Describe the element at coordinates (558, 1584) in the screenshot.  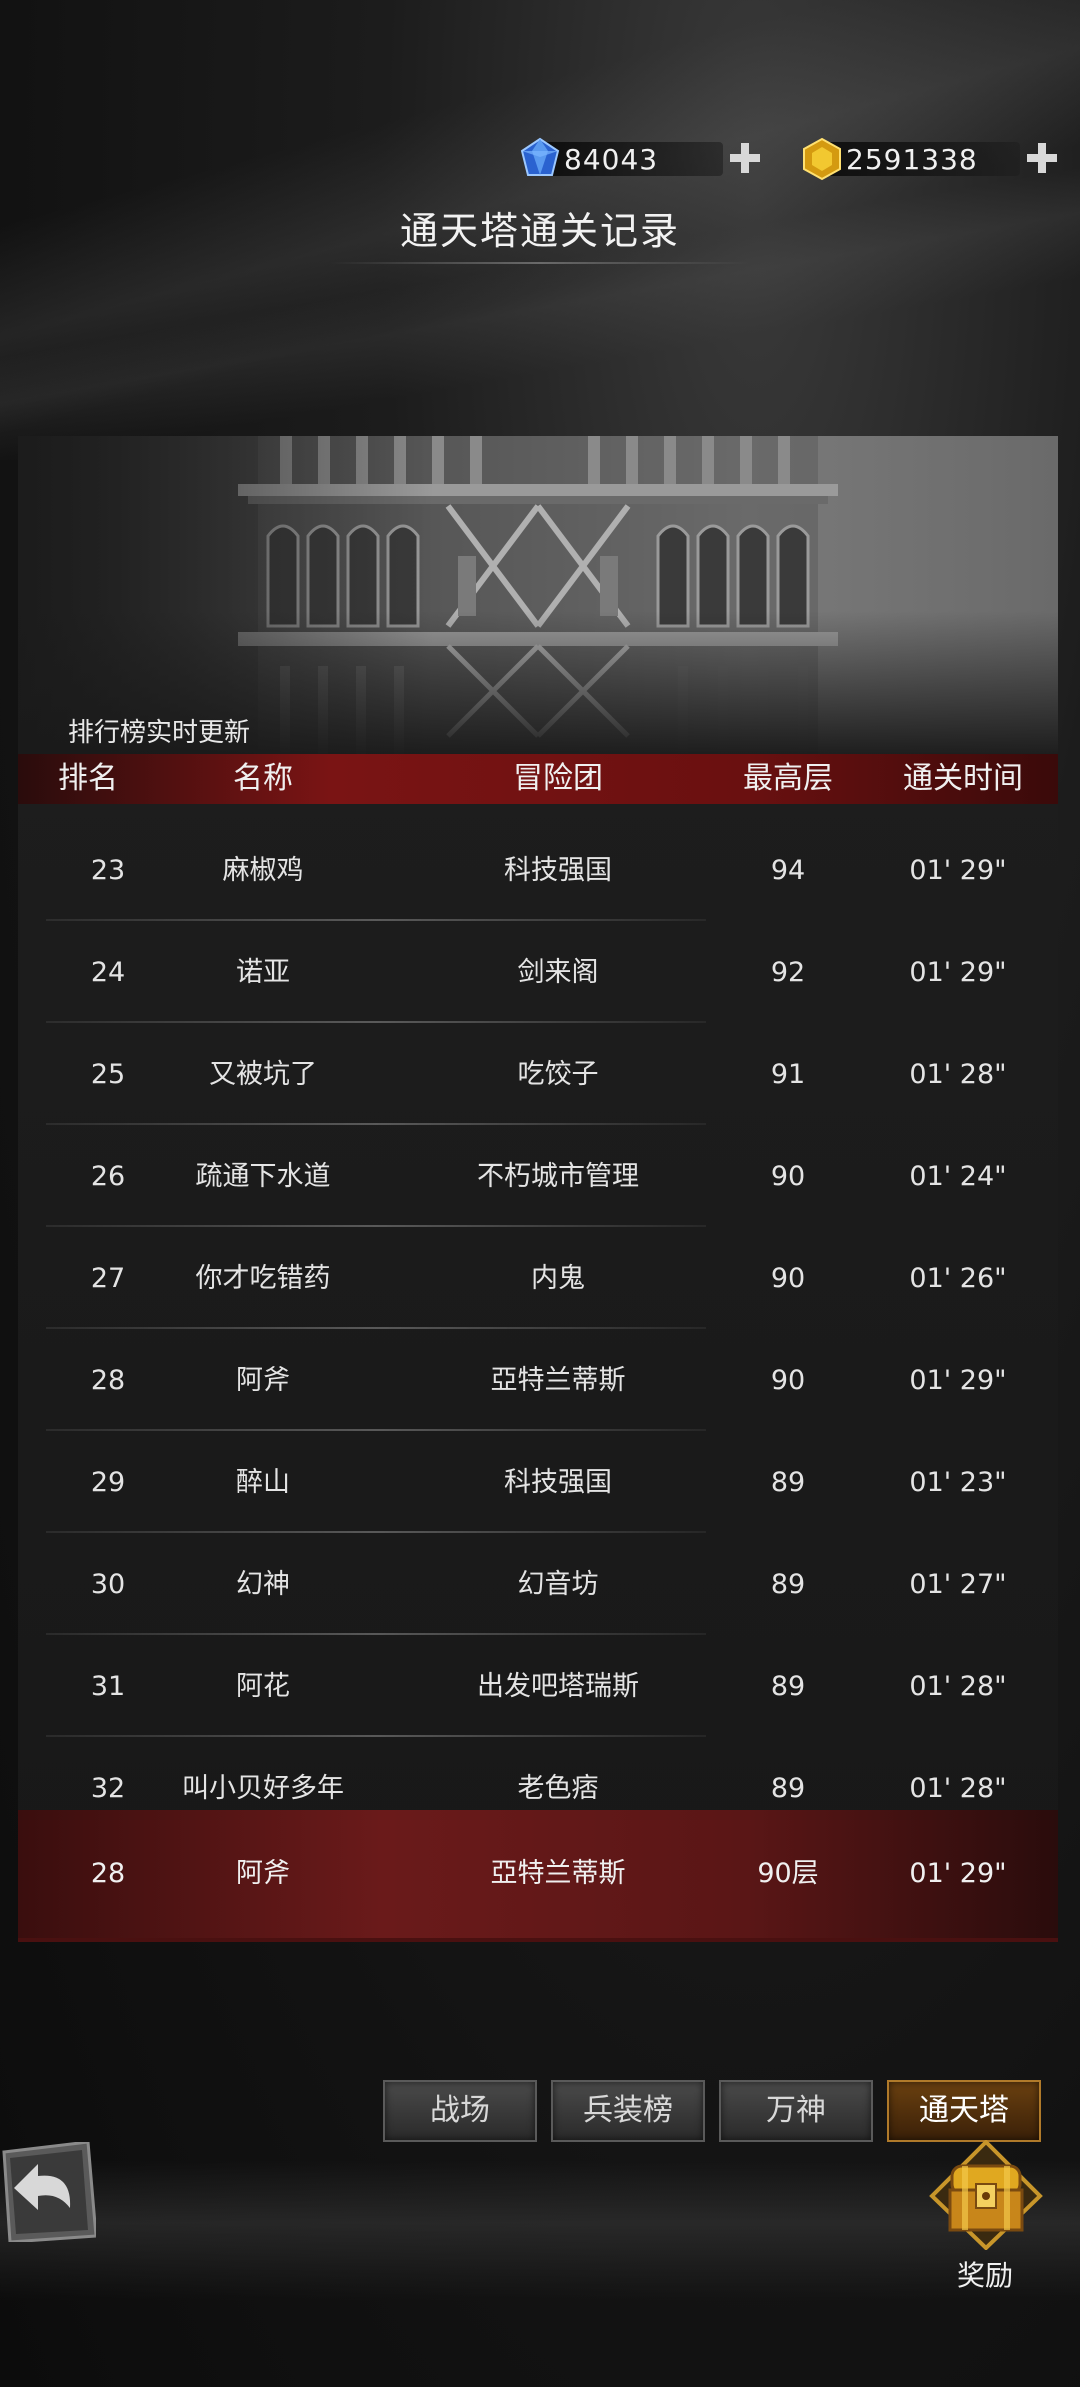
I see `row-guild: 幻音坊` at that location.